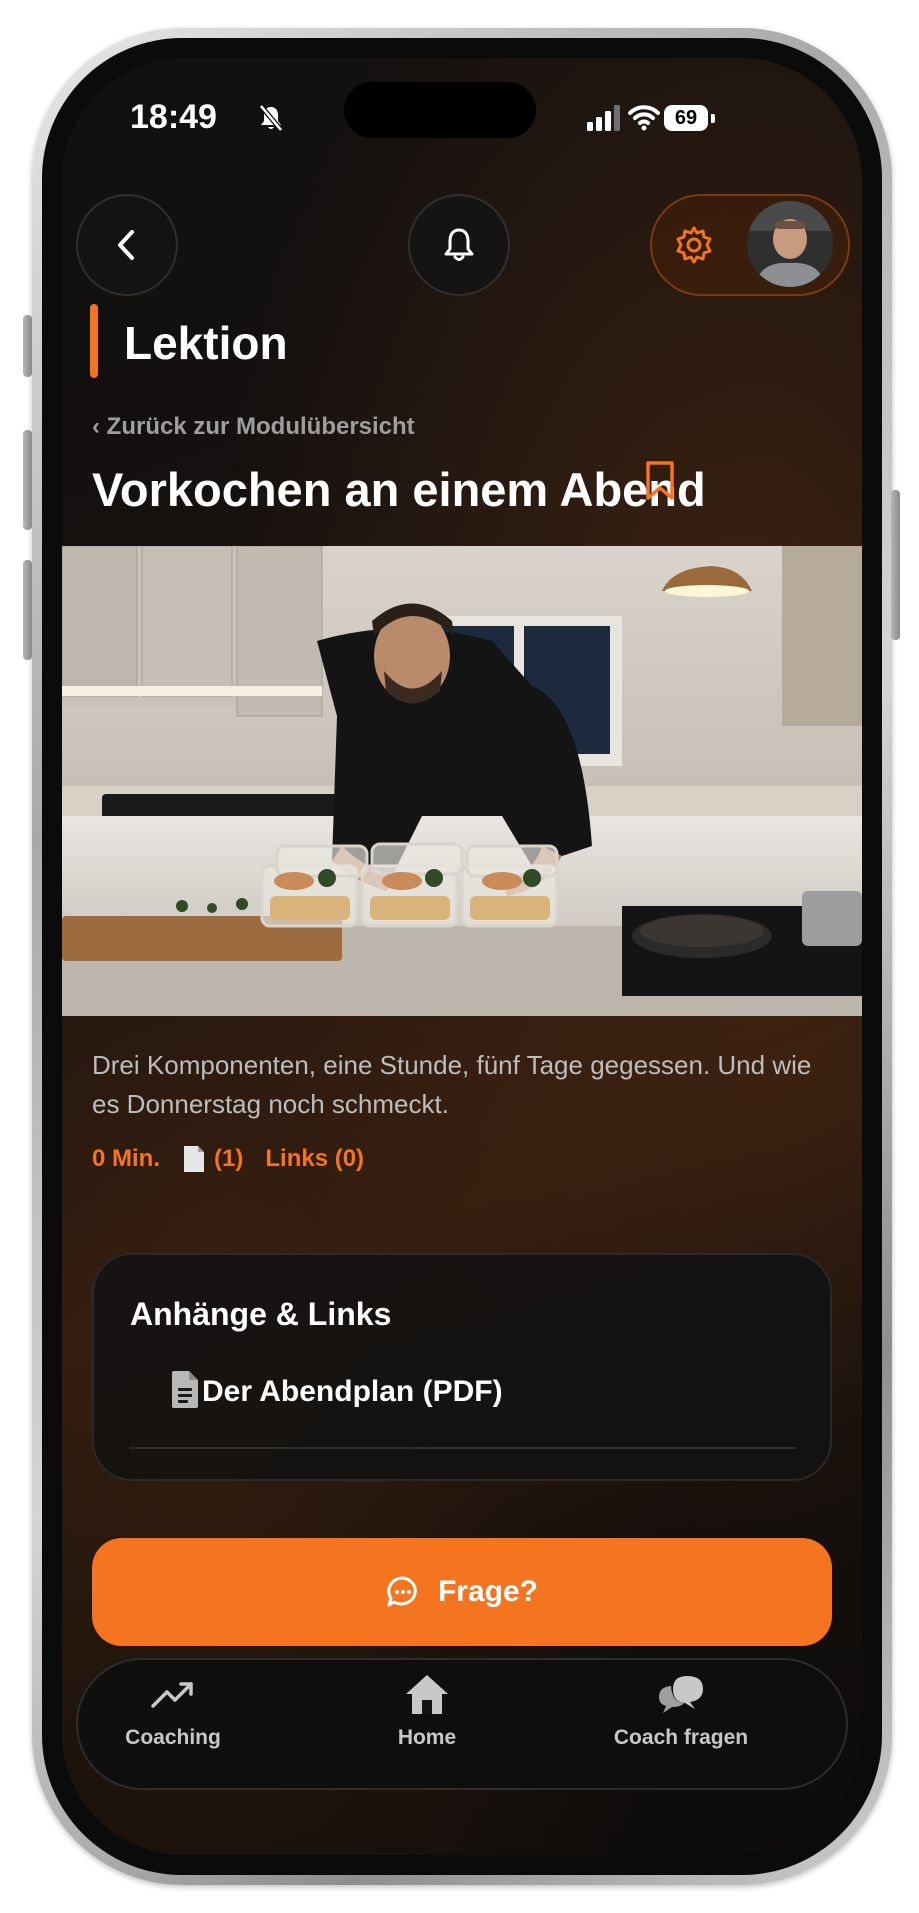  What do you see at coordinates (681, 1737) in the screenshot?
I see `tab-coach-fragen-label: Coach fragen` at bounding box center [681, 1737].